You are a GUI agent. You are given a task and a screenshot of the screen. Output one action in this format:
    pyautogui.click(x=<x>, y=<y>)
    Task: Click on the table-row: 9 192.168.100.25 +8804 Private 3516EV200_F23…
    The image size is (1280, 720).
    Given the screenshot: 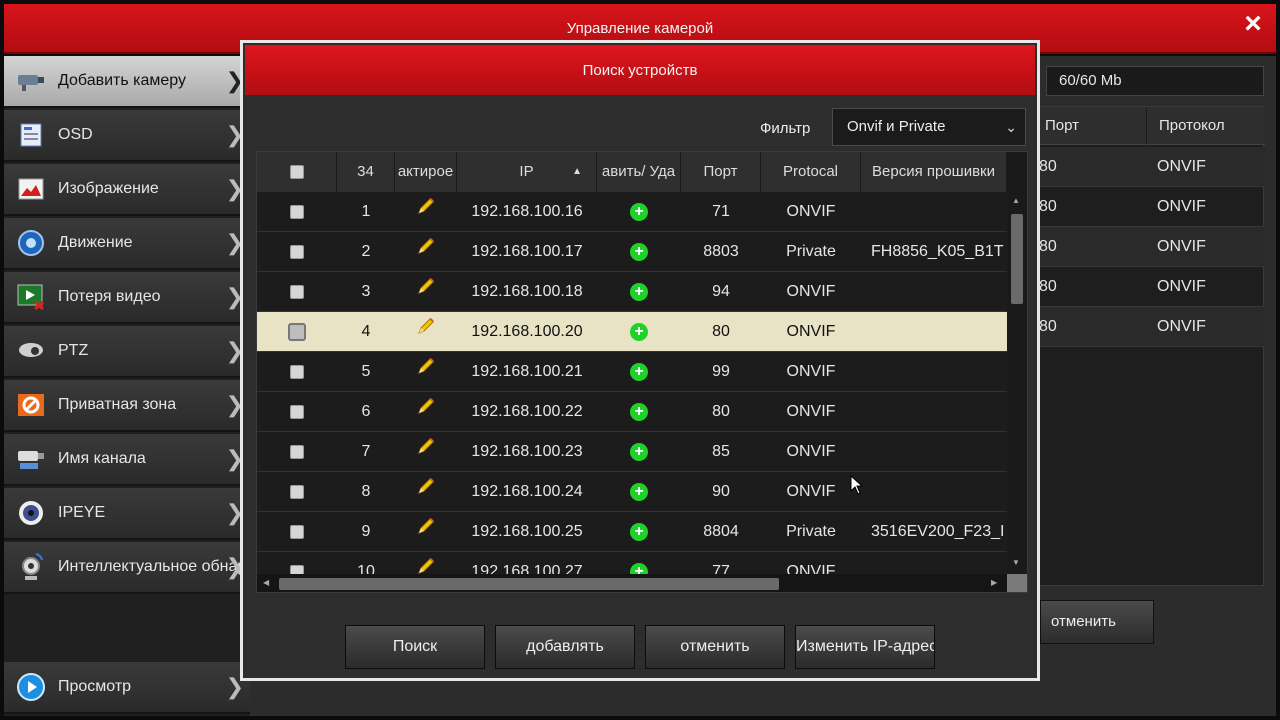 What is the action you would take?
    pyautogui.click(x=632, y=532)
    